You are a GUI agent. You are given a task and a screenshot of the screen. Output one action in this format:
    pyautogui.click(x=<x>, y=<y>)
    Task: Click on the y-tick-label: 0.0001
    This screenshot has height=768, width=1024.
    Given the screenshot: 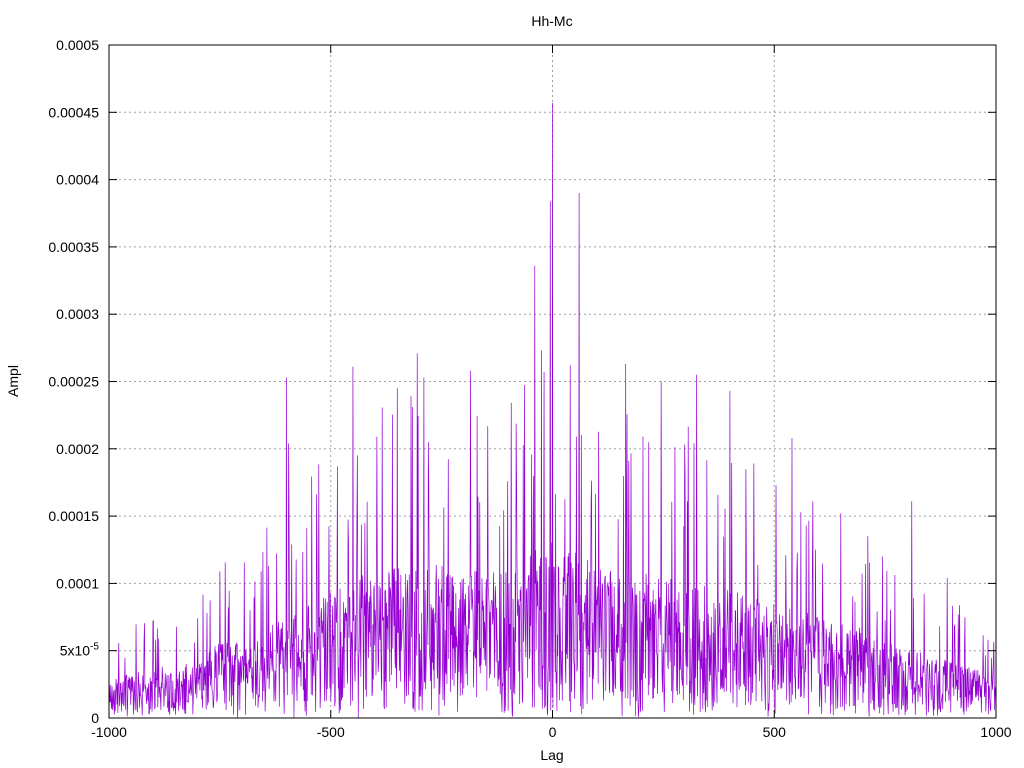 What is the action you would take?
    pyautogui.click(x=77, y=583)
    